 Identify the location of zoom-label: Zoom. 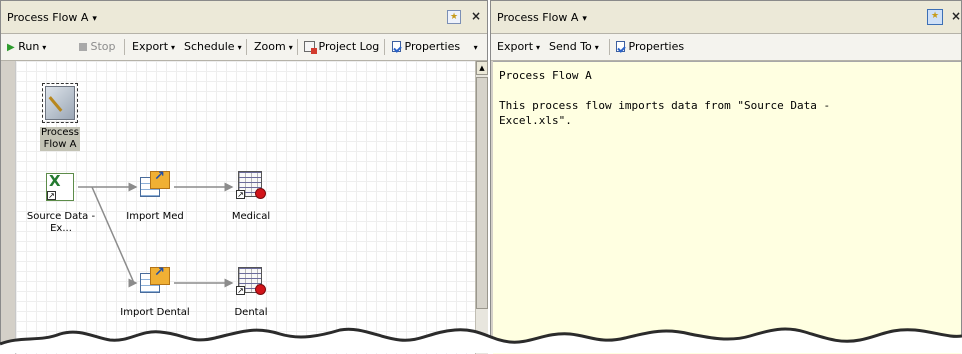
(270, 46).